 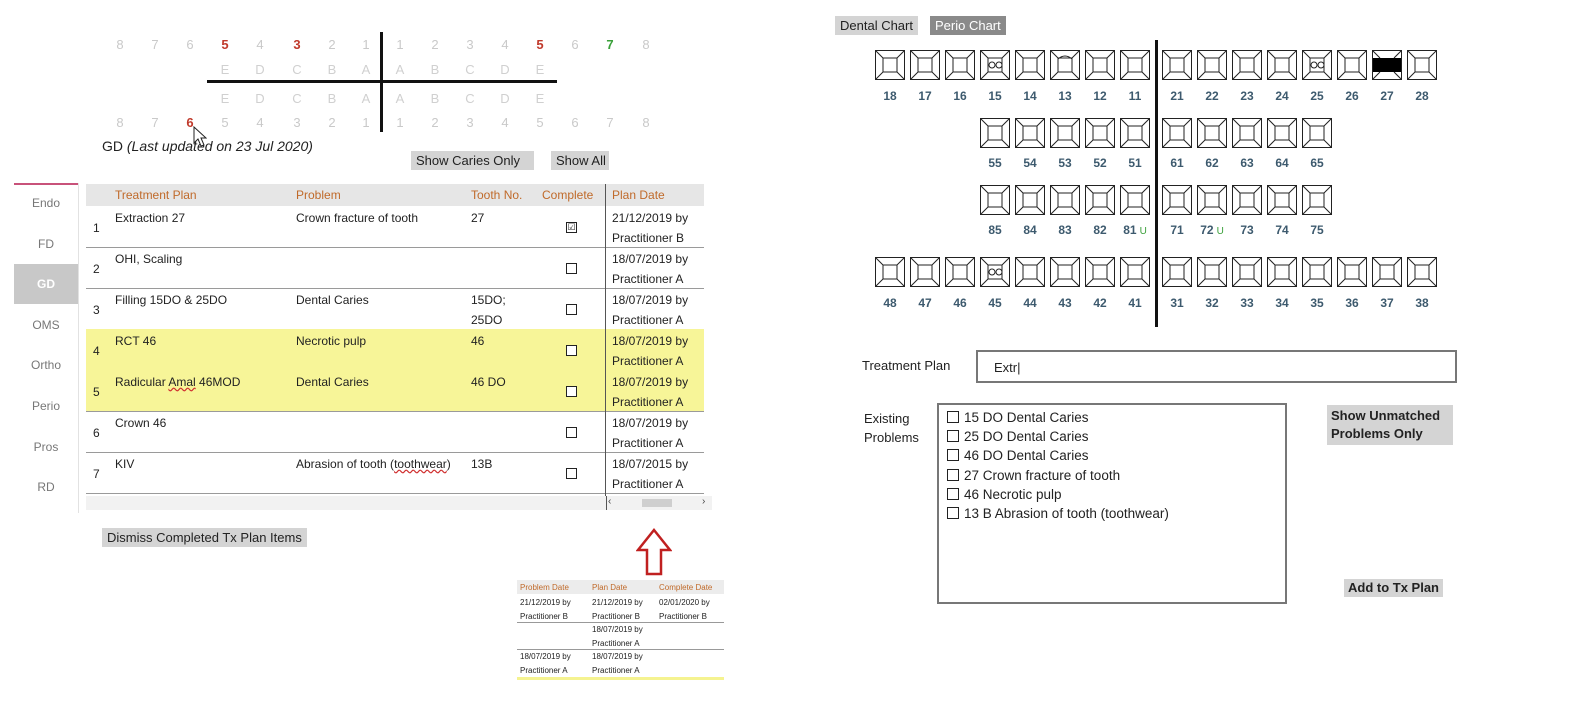 What do you see at coordinates (400, 69) in the screenshot?
I see `quadrant-primary-upper-left: A` at bounding box center [400, 69].